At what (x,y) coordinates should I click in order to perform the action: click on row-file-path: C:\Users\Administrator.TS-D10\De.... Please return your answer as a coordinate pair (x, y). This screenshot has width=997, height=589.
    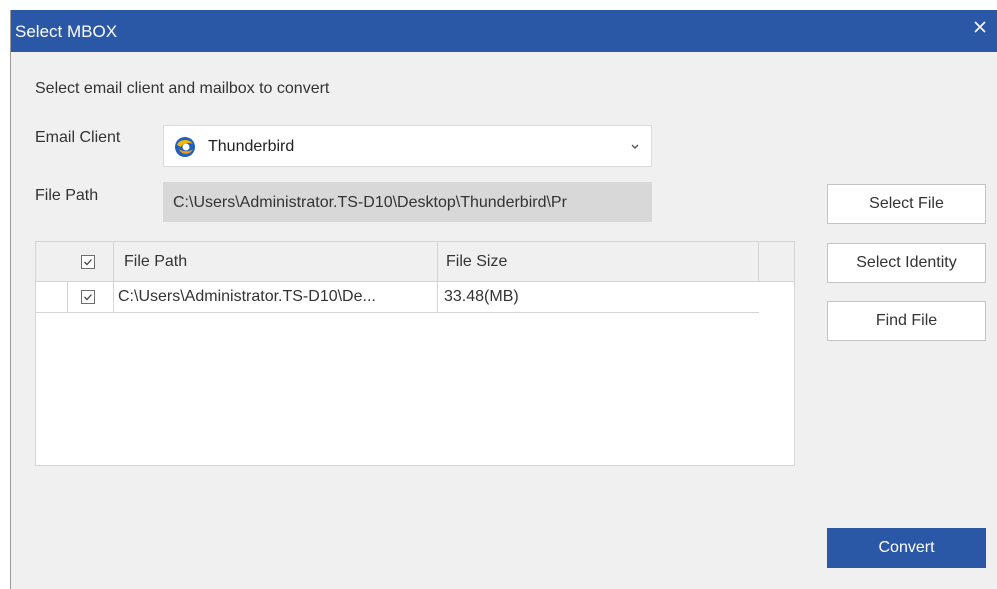
    Looking at the image, I should click on (276, 297).